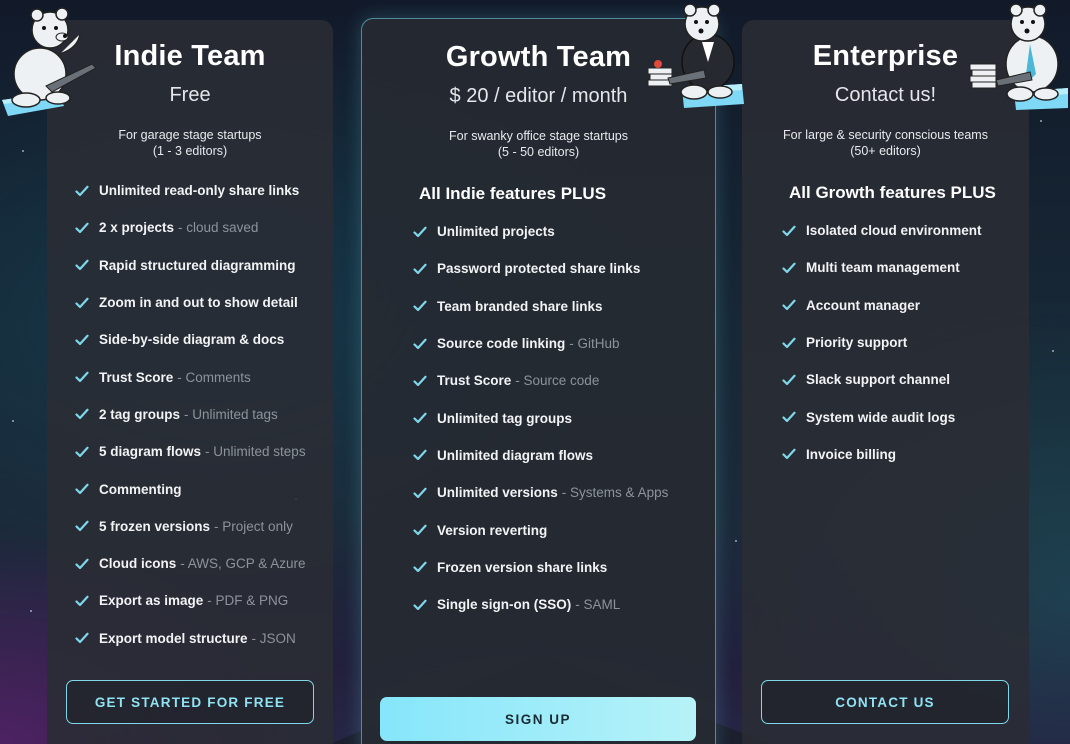  I want to click on feature-item: Export model structure - JSON, so click(190, 638).